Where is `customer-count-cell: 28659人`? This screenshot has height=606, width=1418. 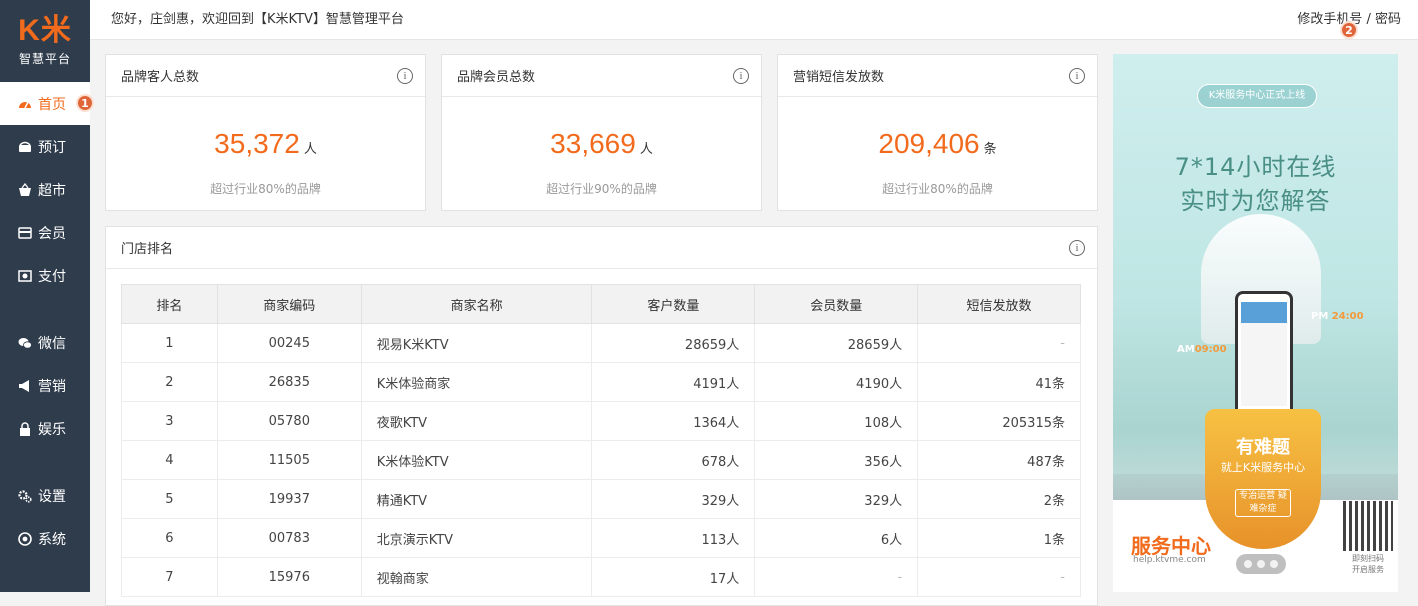
customer-count-cell: 28659人 is located at coordinates (673, 343).